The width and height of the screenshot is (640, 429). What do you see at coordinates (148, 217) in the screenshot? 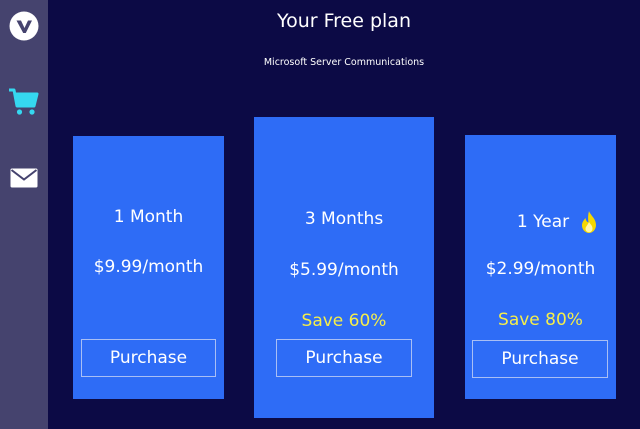
I see `plan-duration: 1 Month` at bounding box center [148, 217].